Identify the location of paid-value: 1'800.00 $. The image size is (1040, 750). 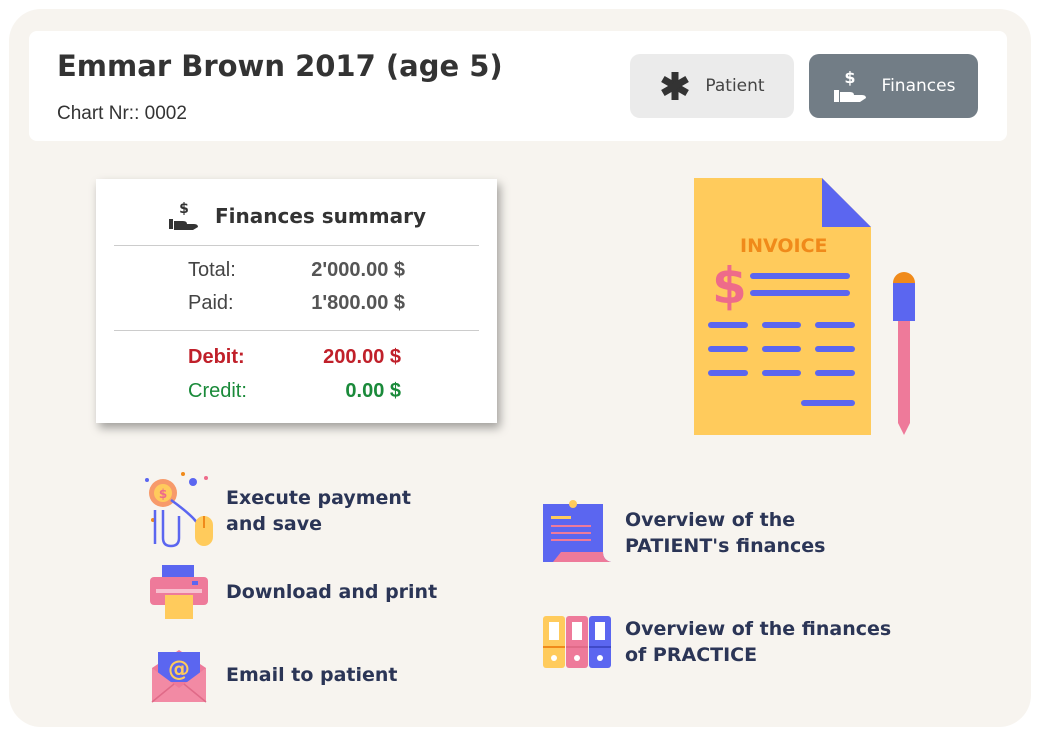
(358, 303).